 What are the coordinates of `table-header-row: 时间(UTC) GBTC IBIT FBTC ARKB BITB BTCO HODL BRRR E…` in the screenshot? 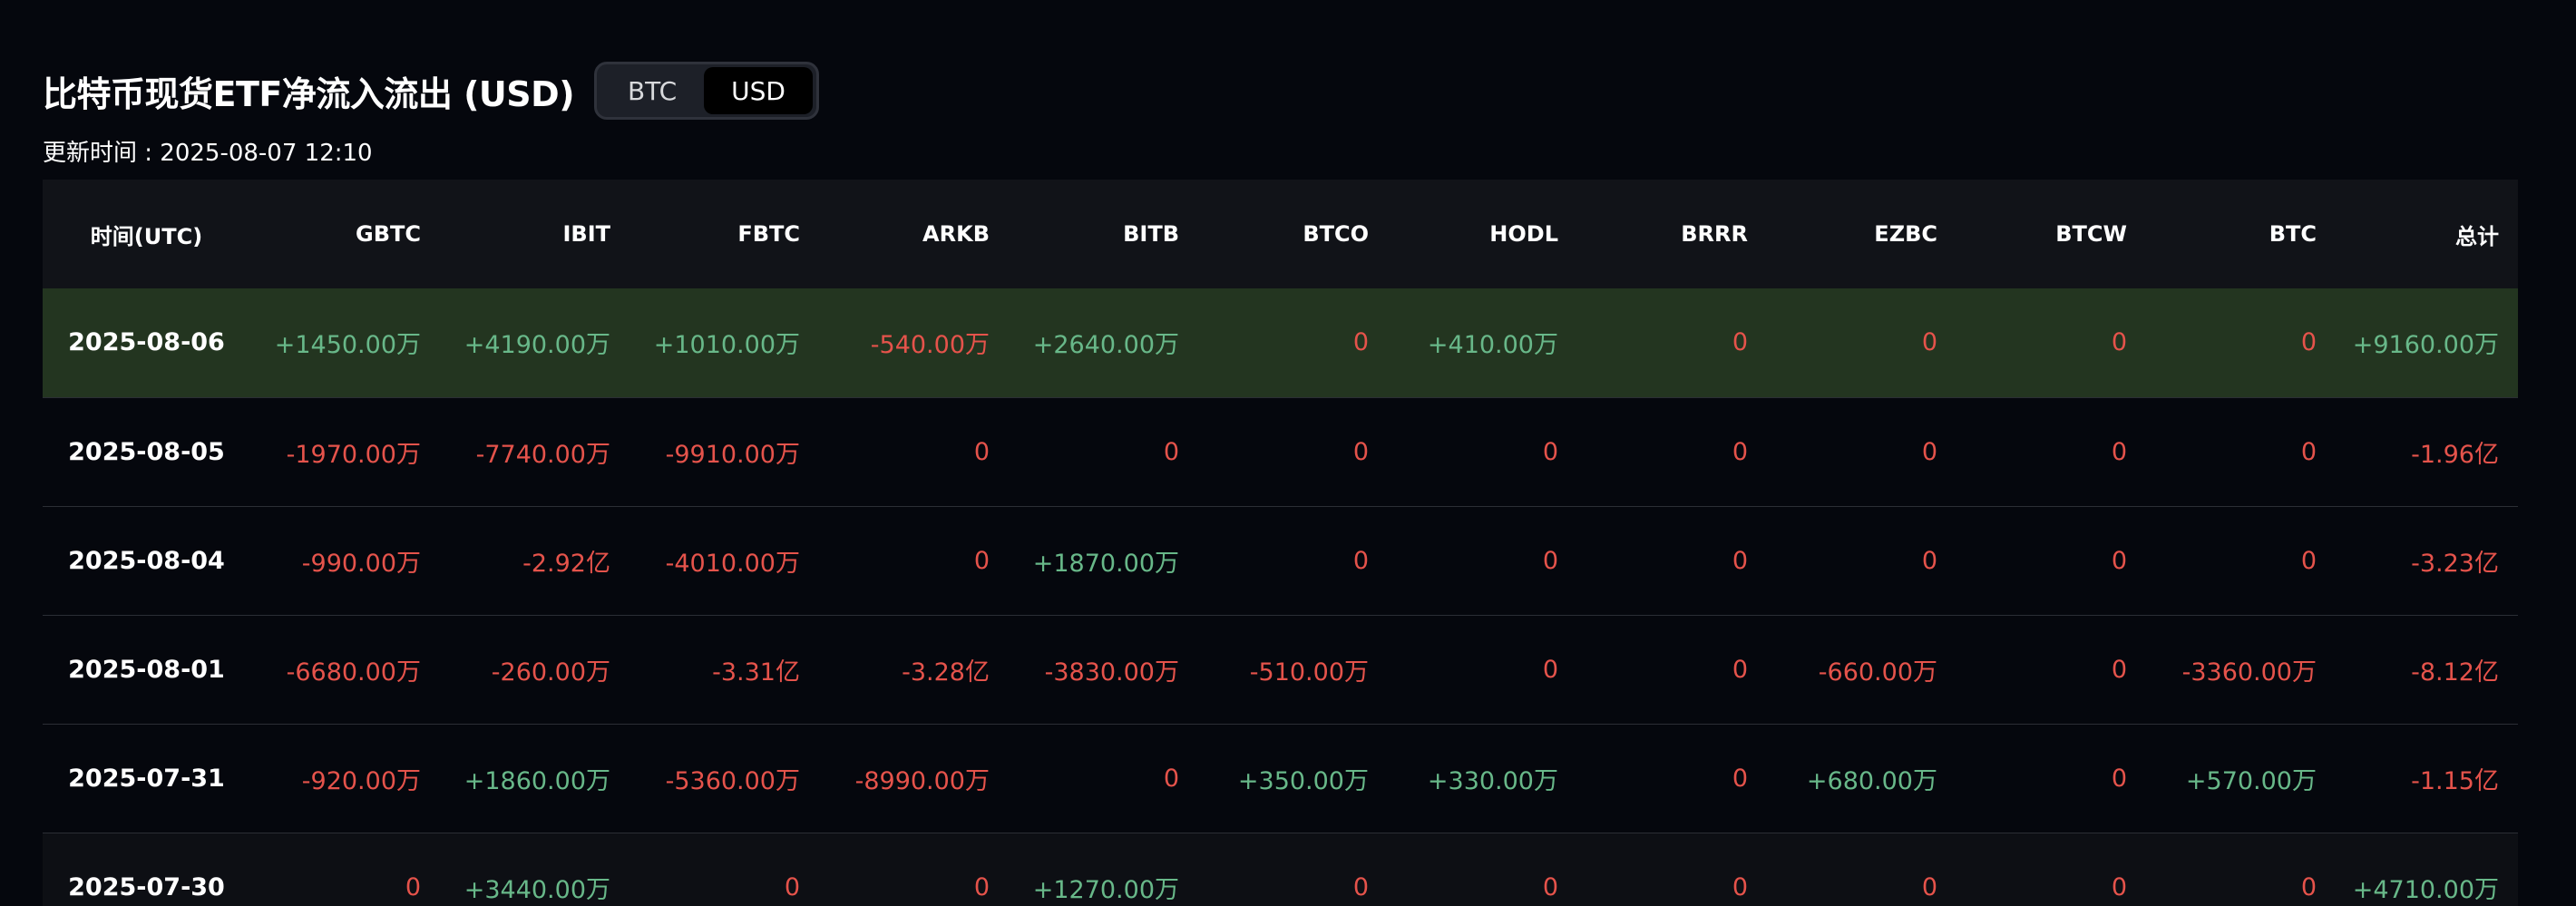 It's located at (1280, 234).